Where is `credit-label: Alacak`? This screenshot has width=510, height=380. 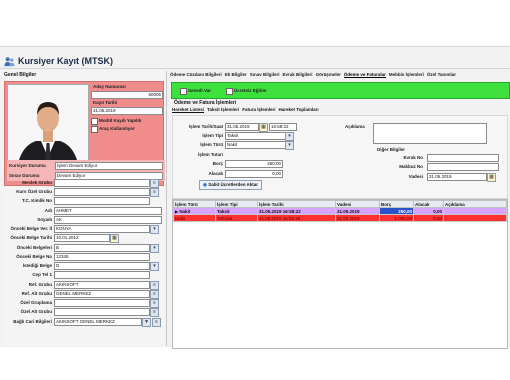
credit-label: Alacak is located at coordinates (215, 173).